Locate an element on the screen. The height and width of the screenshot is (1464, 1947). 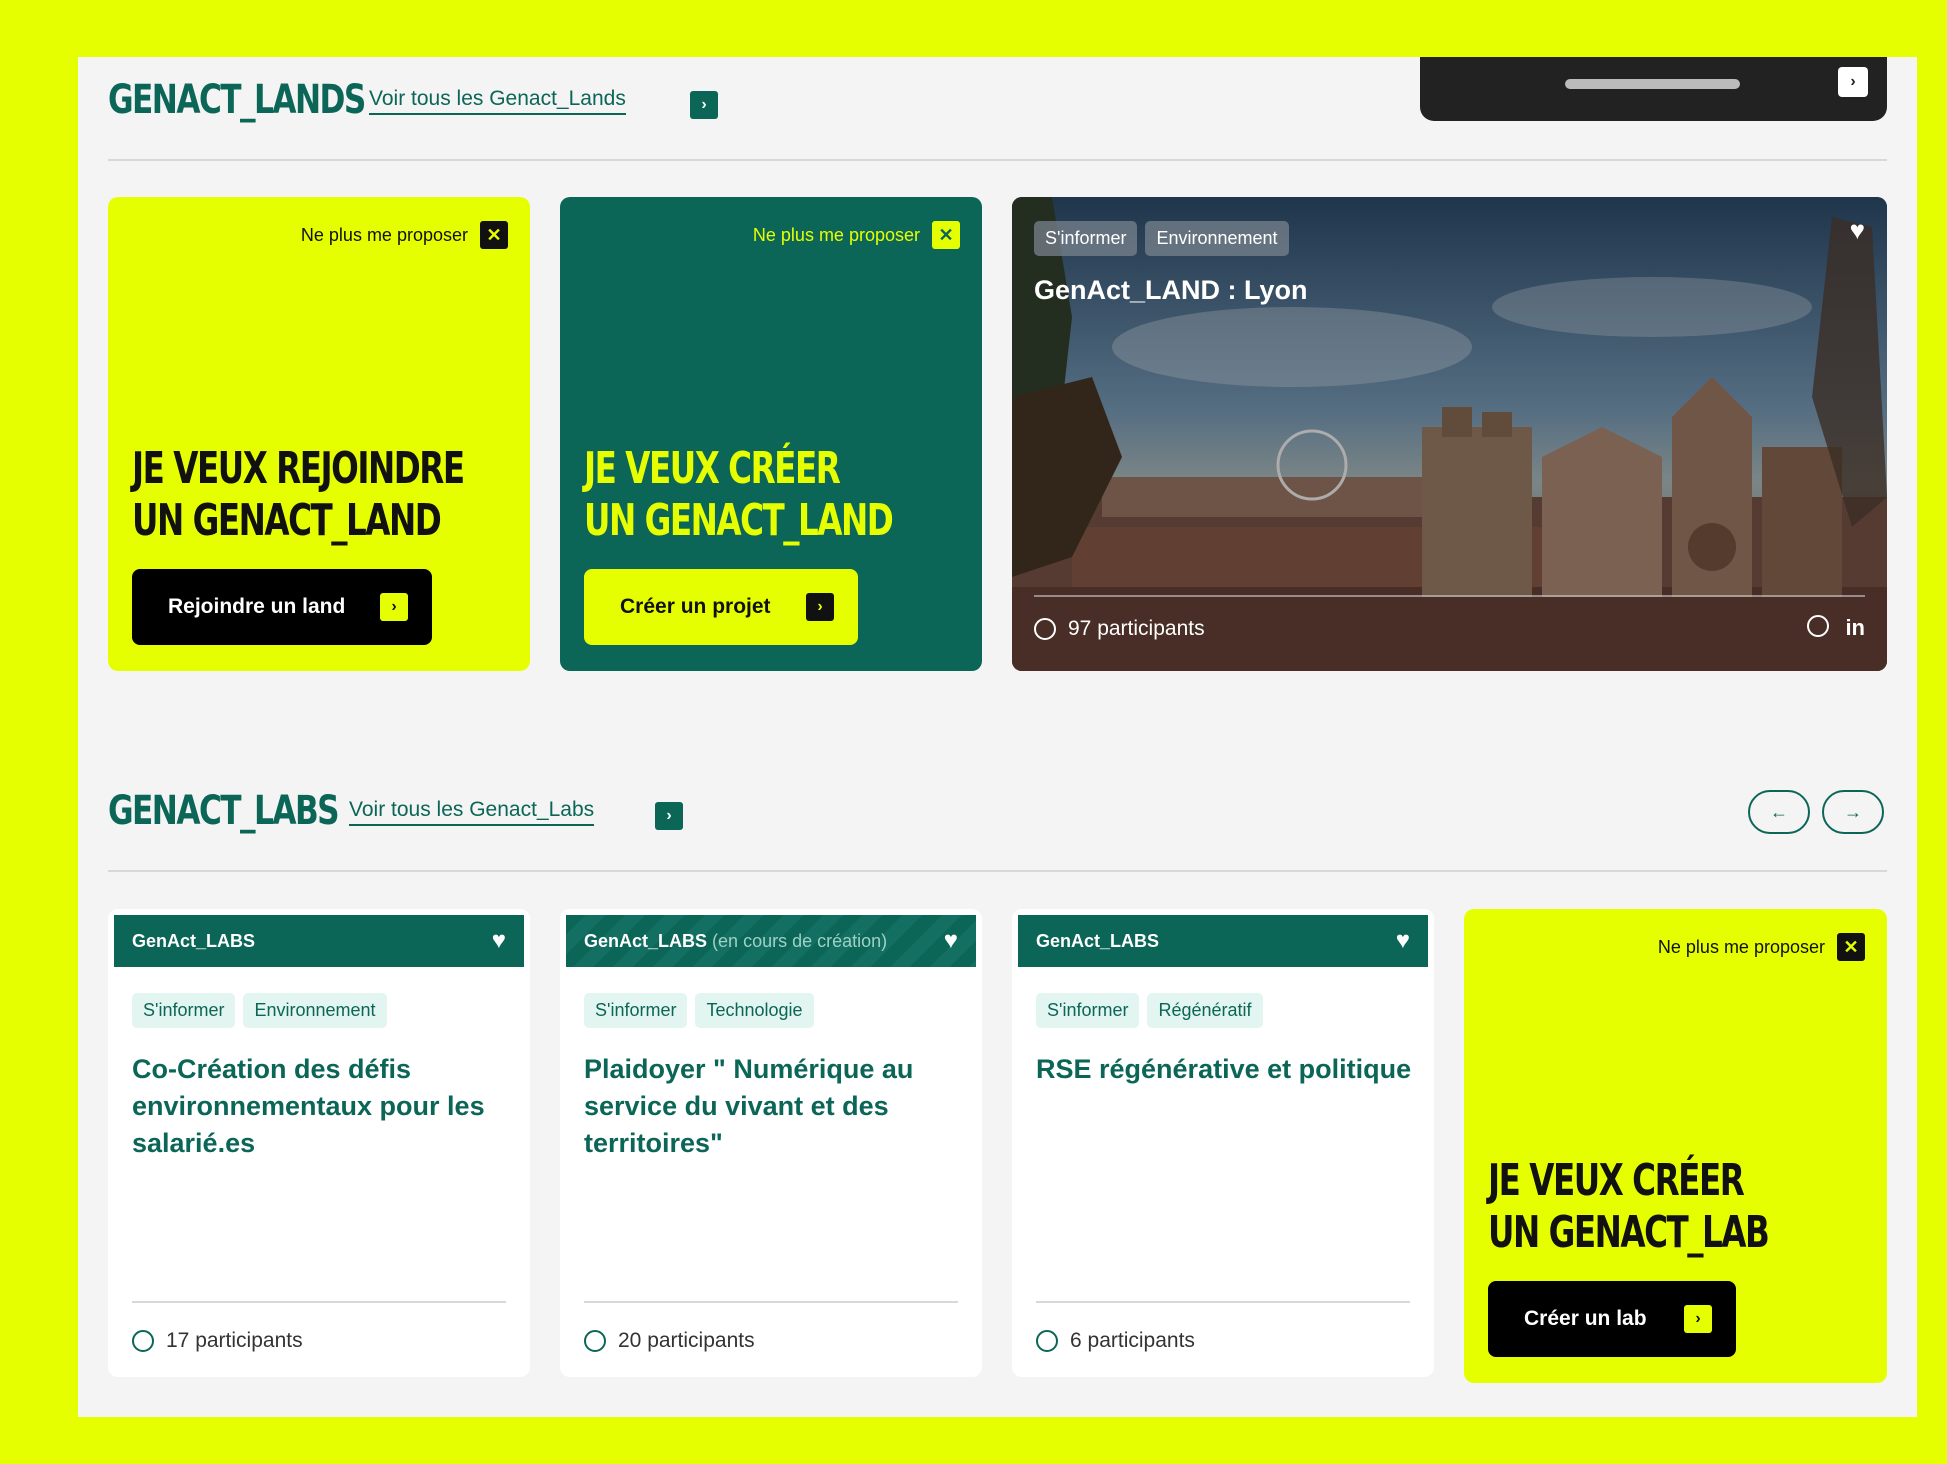
lab-tags: S'informer Technologie is located at coordinates (703, 1010).